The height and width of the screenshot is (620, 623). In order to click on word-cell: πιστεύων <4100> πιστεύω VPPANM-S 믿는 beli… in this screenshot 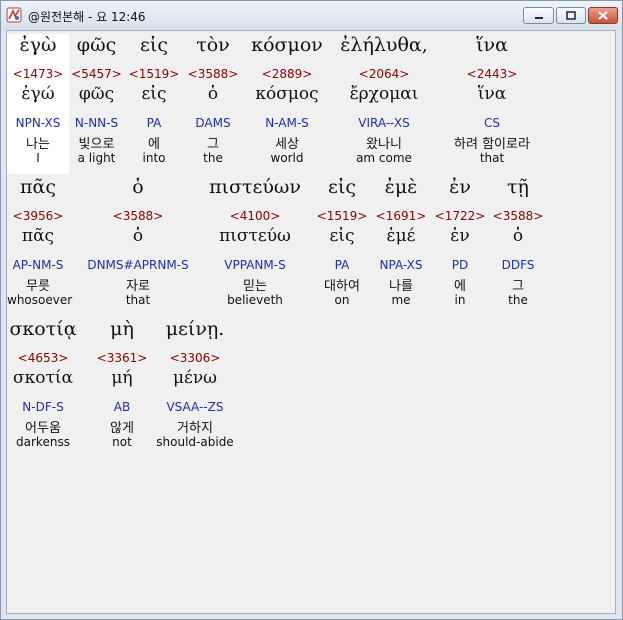, I will do `click(255, 246)`.